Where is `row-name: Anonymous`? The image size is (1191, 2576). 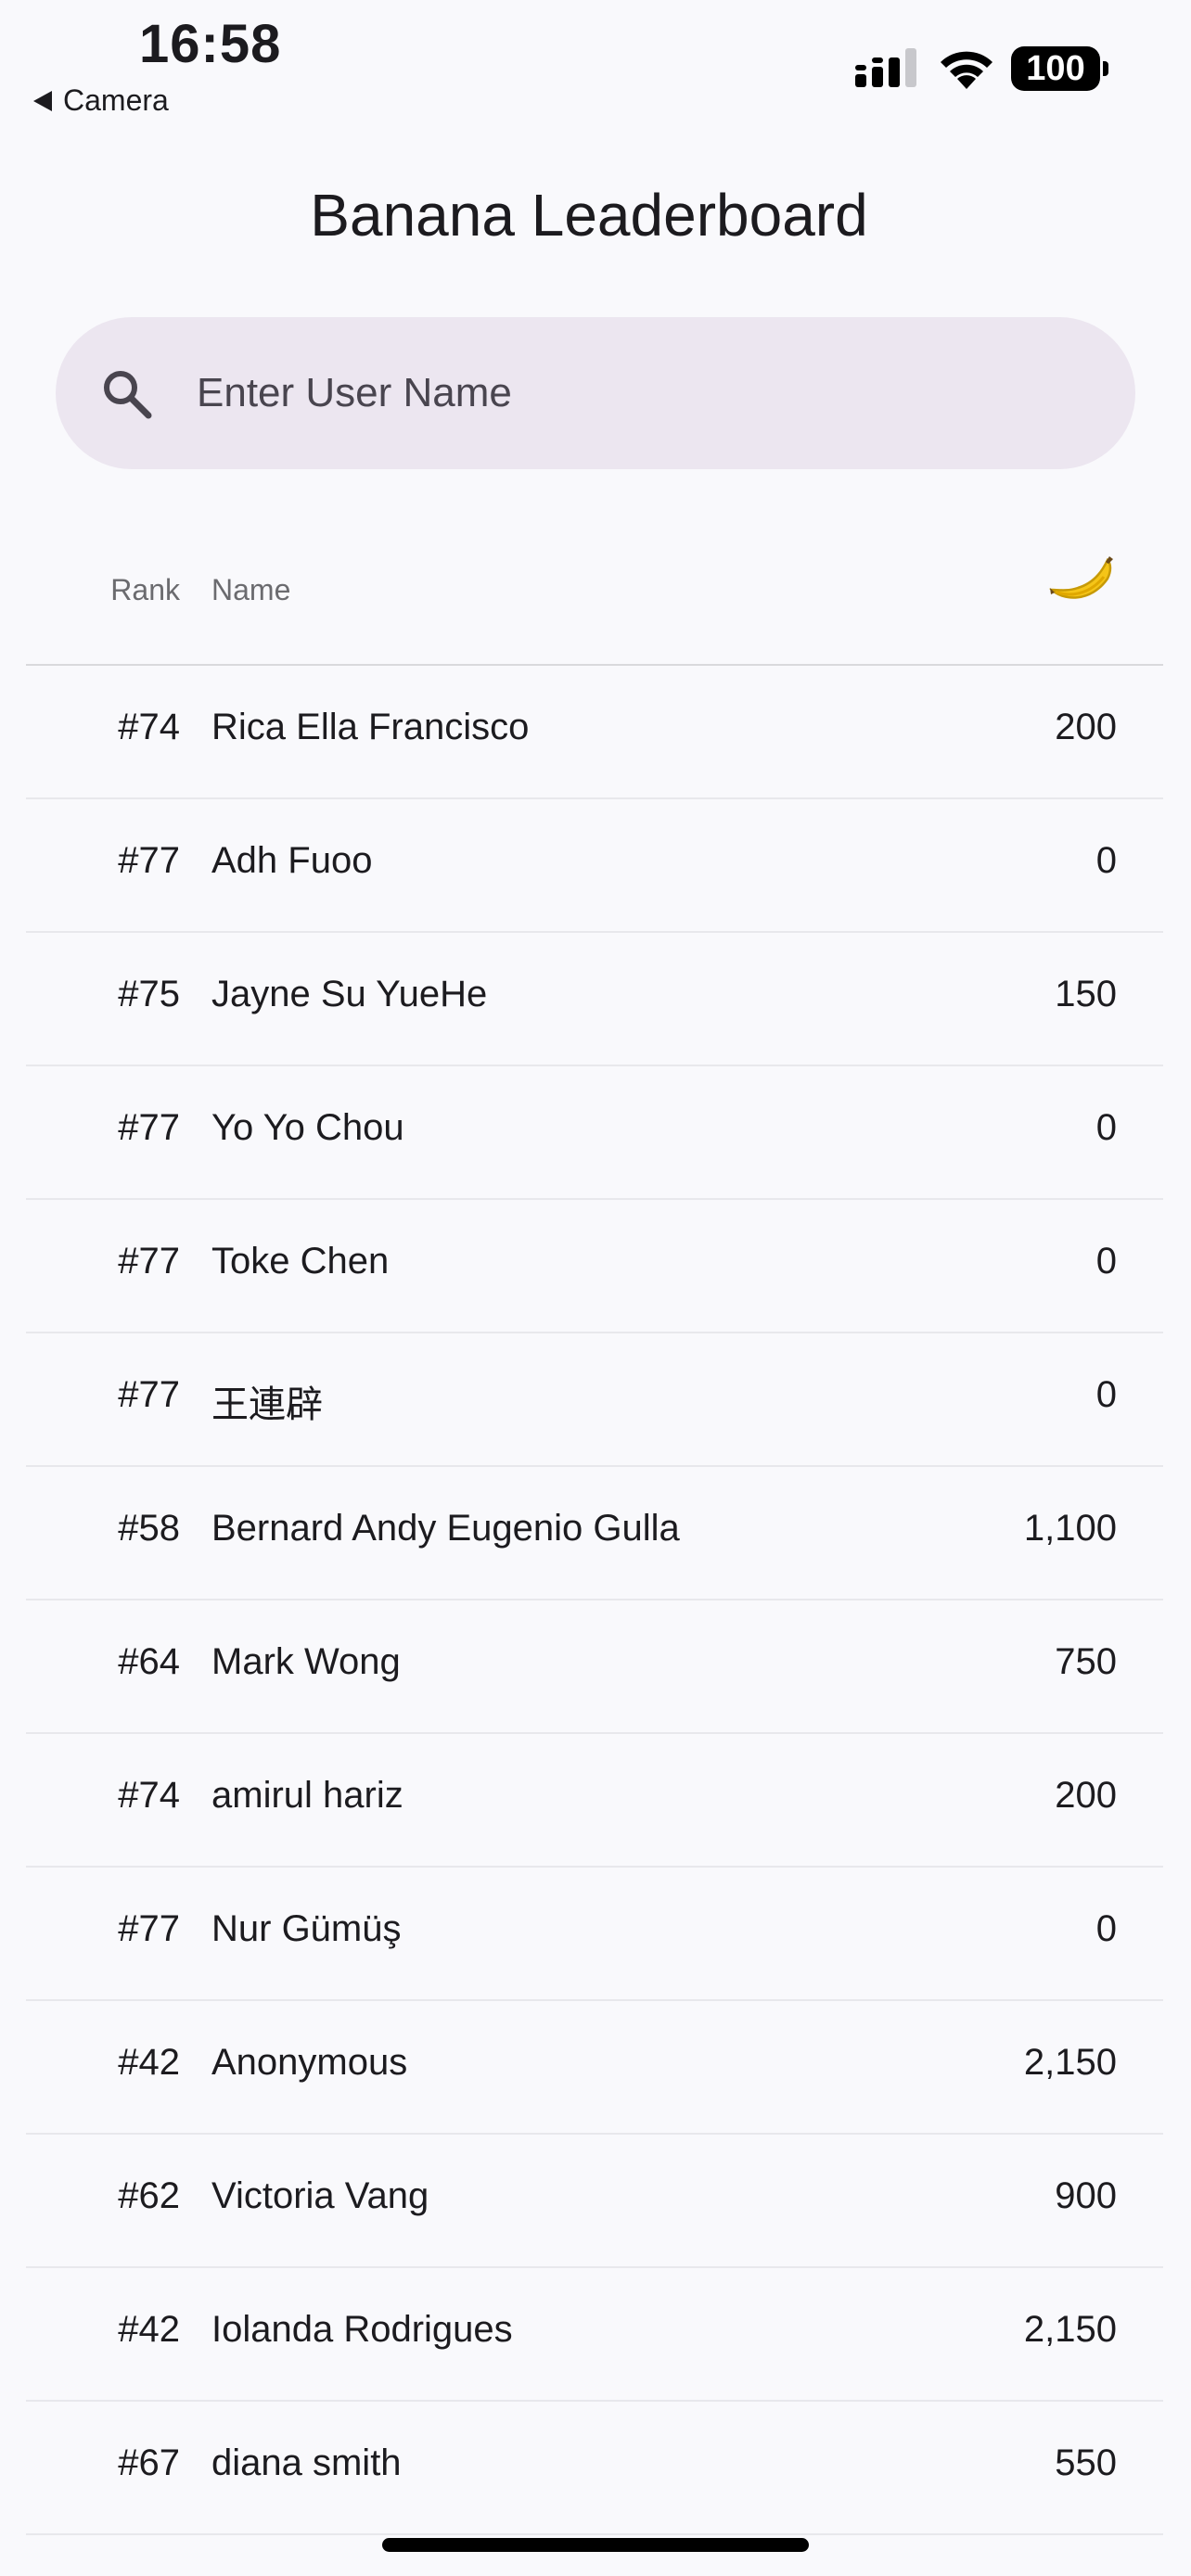
row-name: Anonymous is located at coordinates (309, 2062).